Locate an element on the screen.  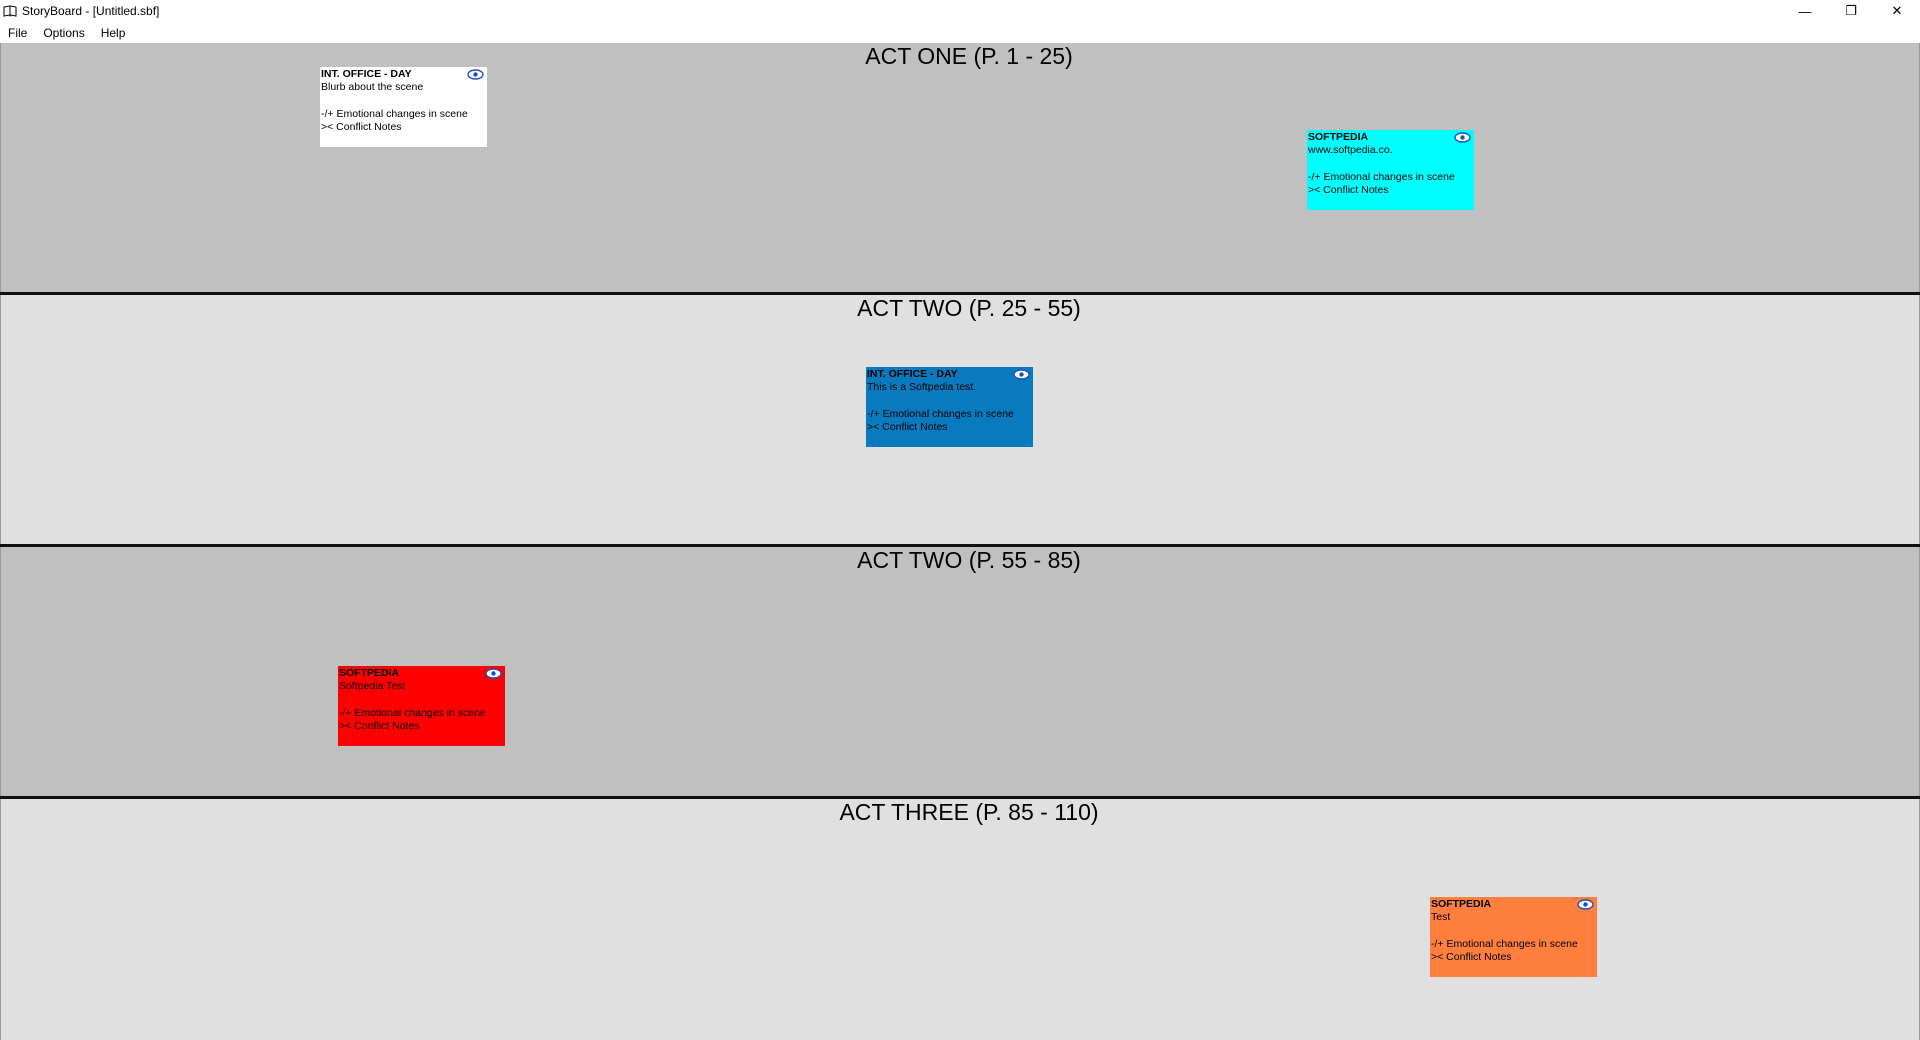
scene-blurb: Softpedia Test is located at coordinates (372, 686).